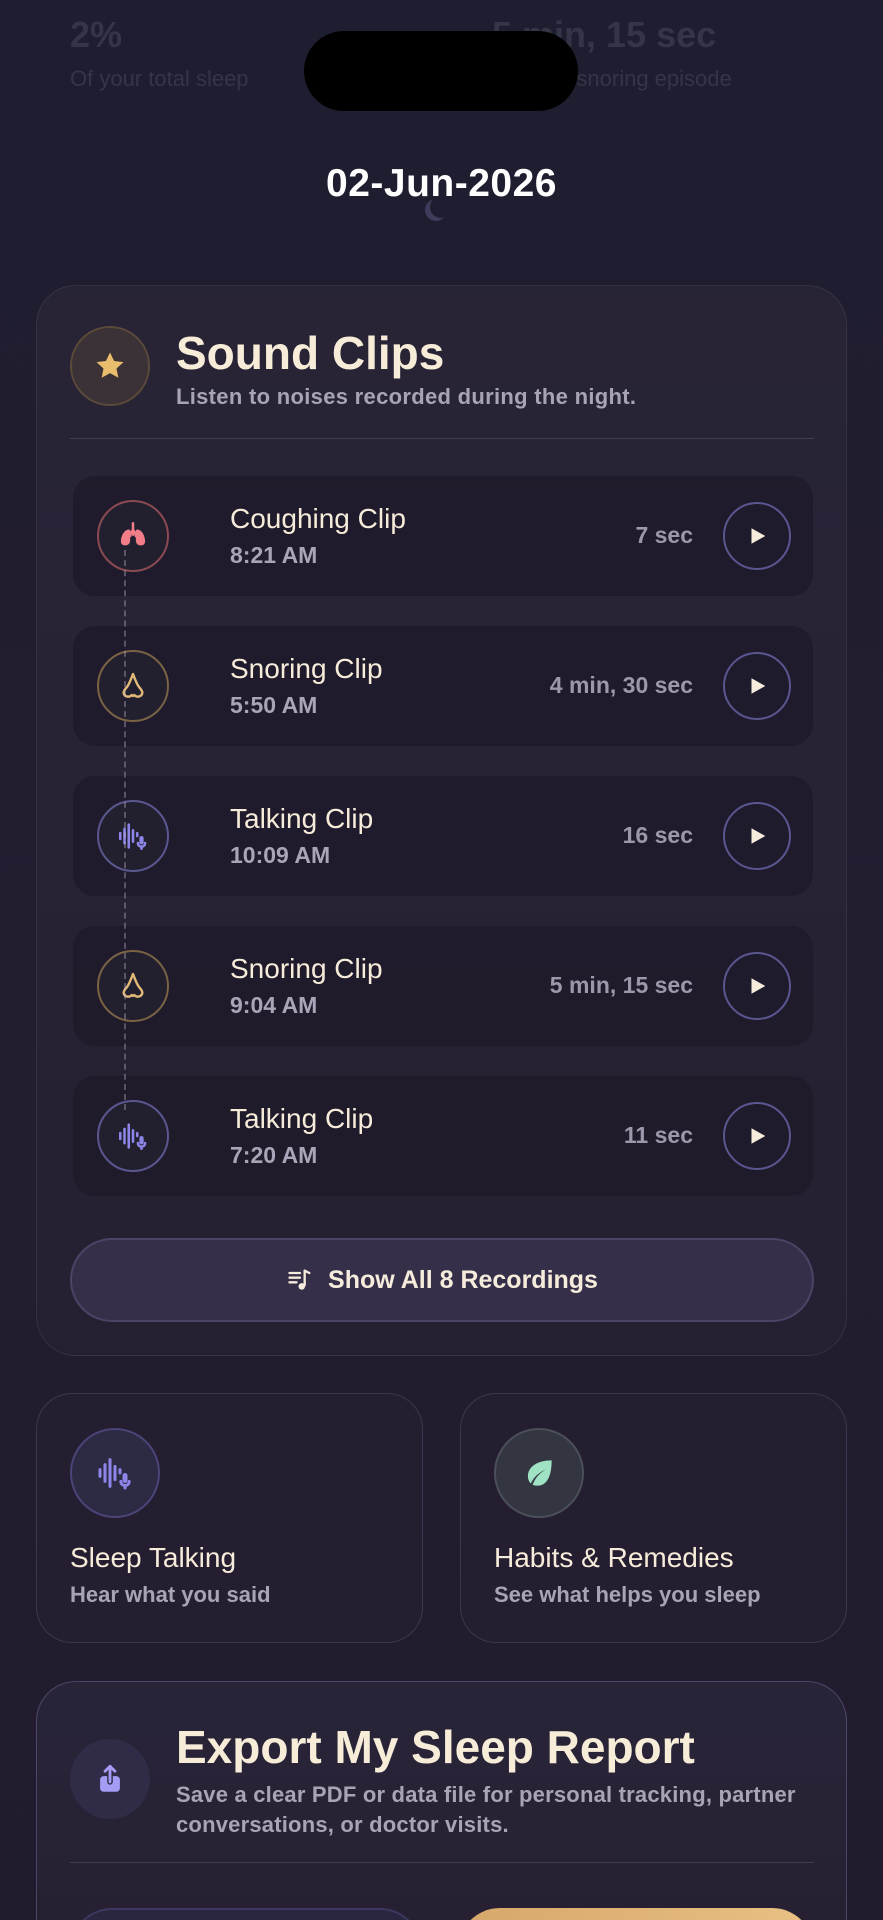  Describe the element at coordinates (443, 986) in the screenshot. I see `clip-row-snoring: Snoring Clip 9:04 AM 5 min, 15 sec` at that location.